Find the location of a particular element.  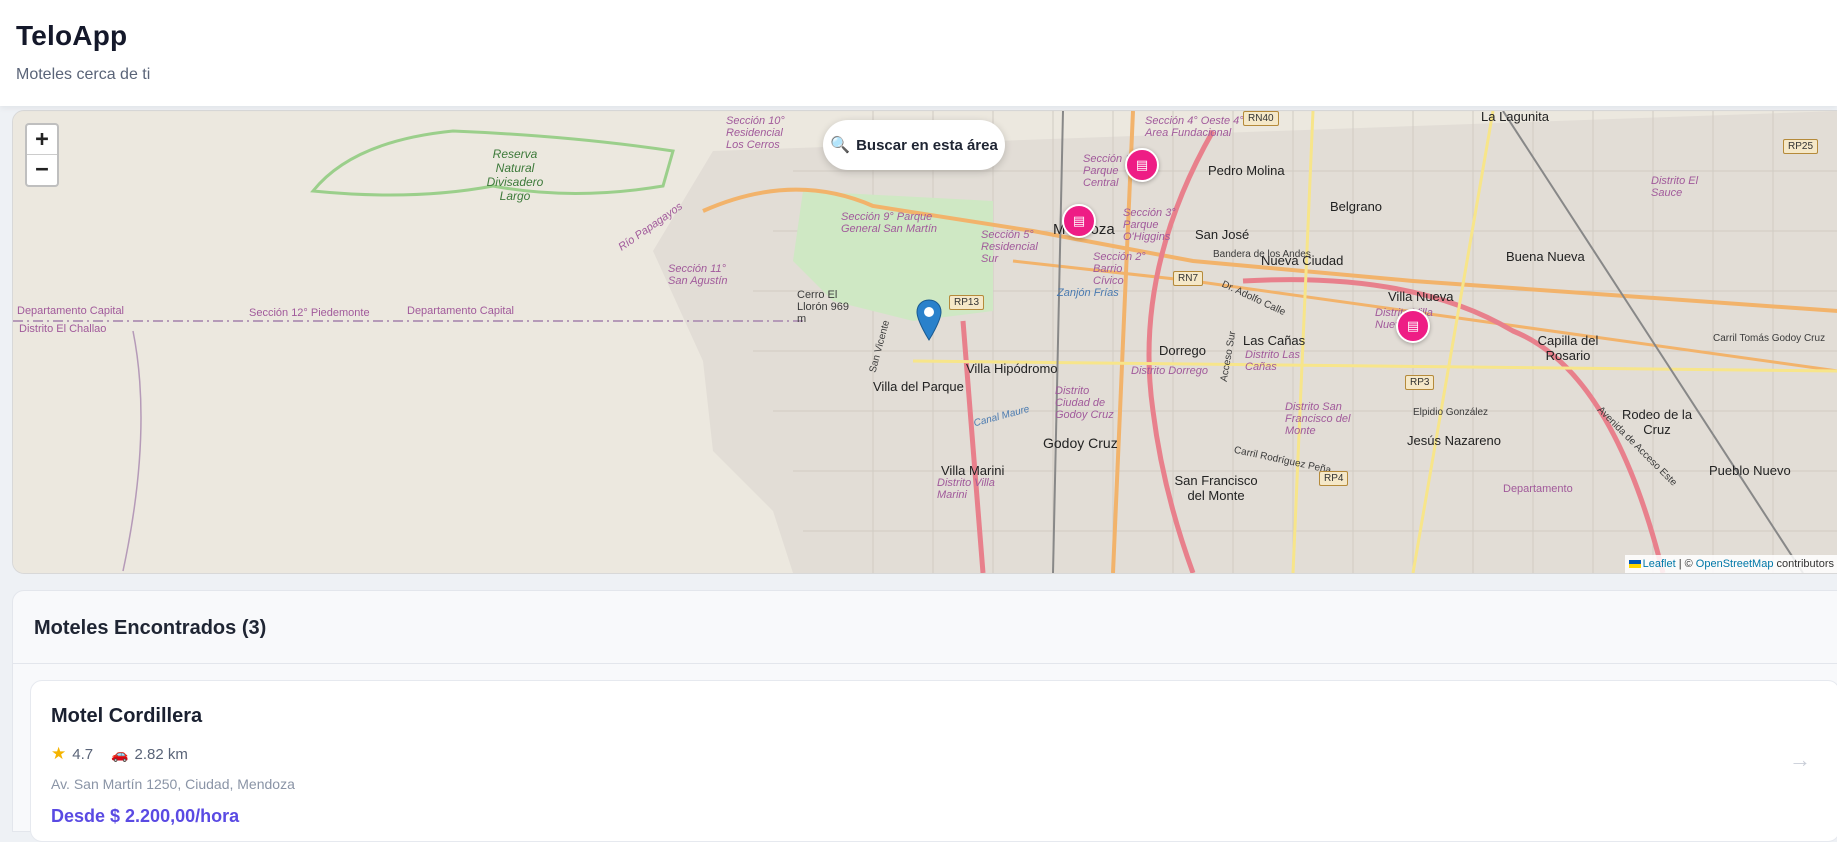

motel-rating-value: 4.7 is located at coordinates (83, 754).